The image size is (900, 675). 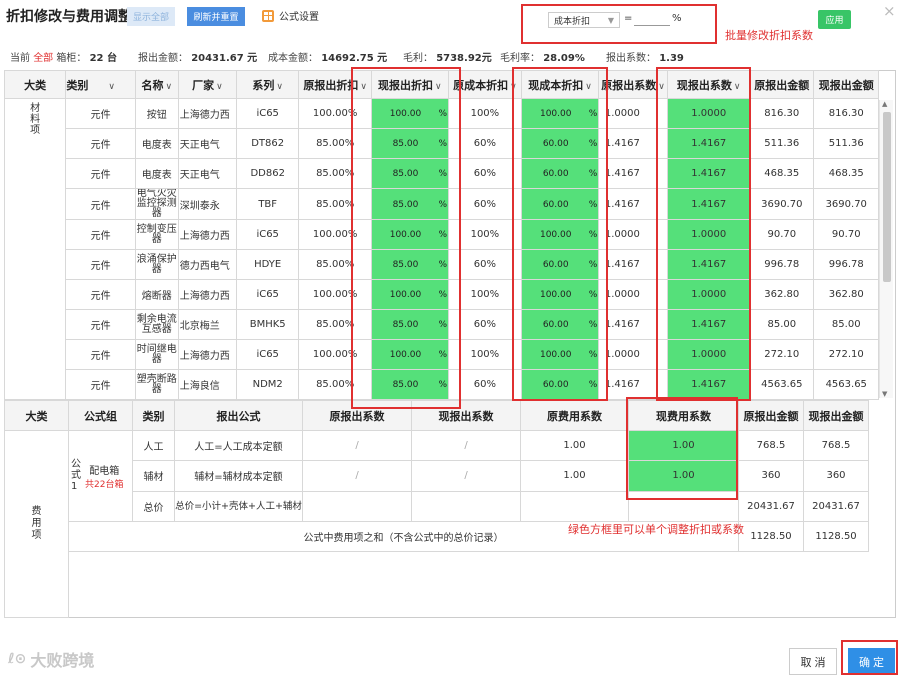 I want to click on cost-sum-cur: 1128.50, so click(x=836, y=536).